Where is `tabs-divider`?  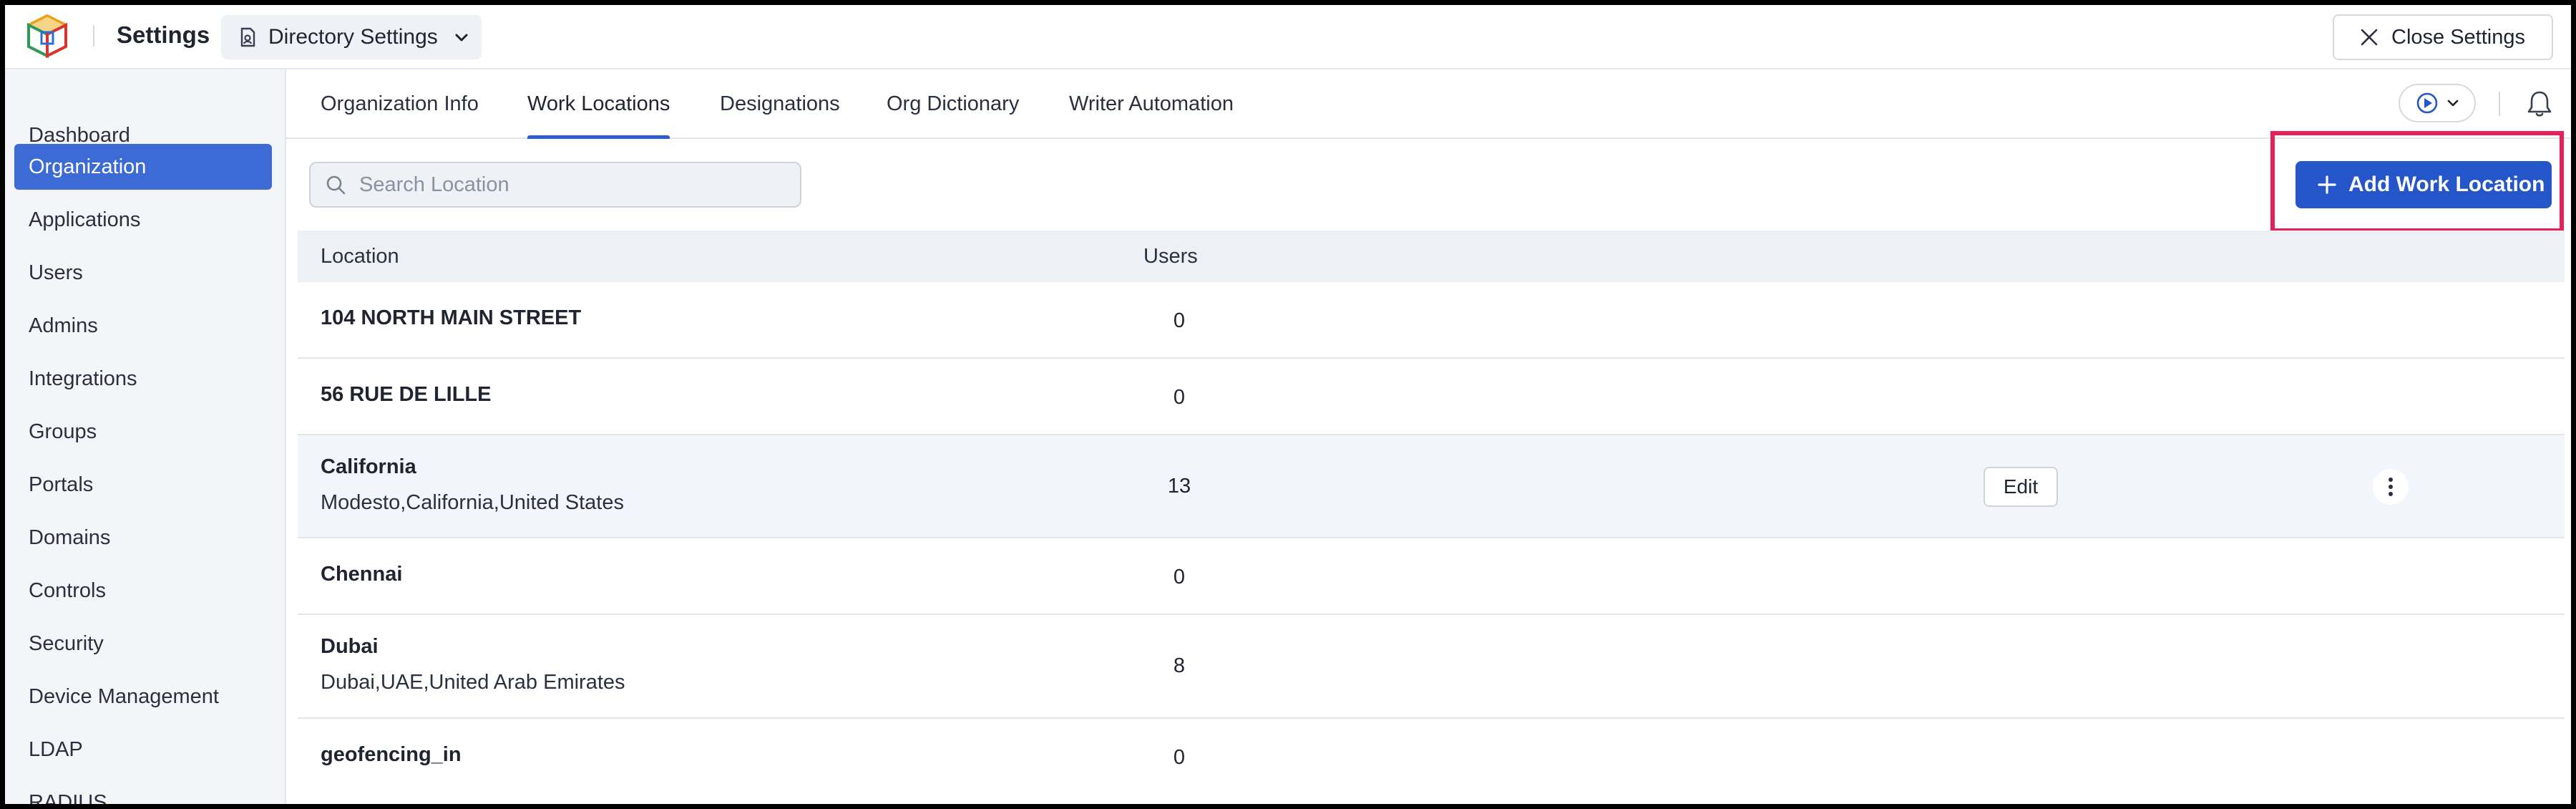 tabs-divider is located at coordinates (2499, 104).